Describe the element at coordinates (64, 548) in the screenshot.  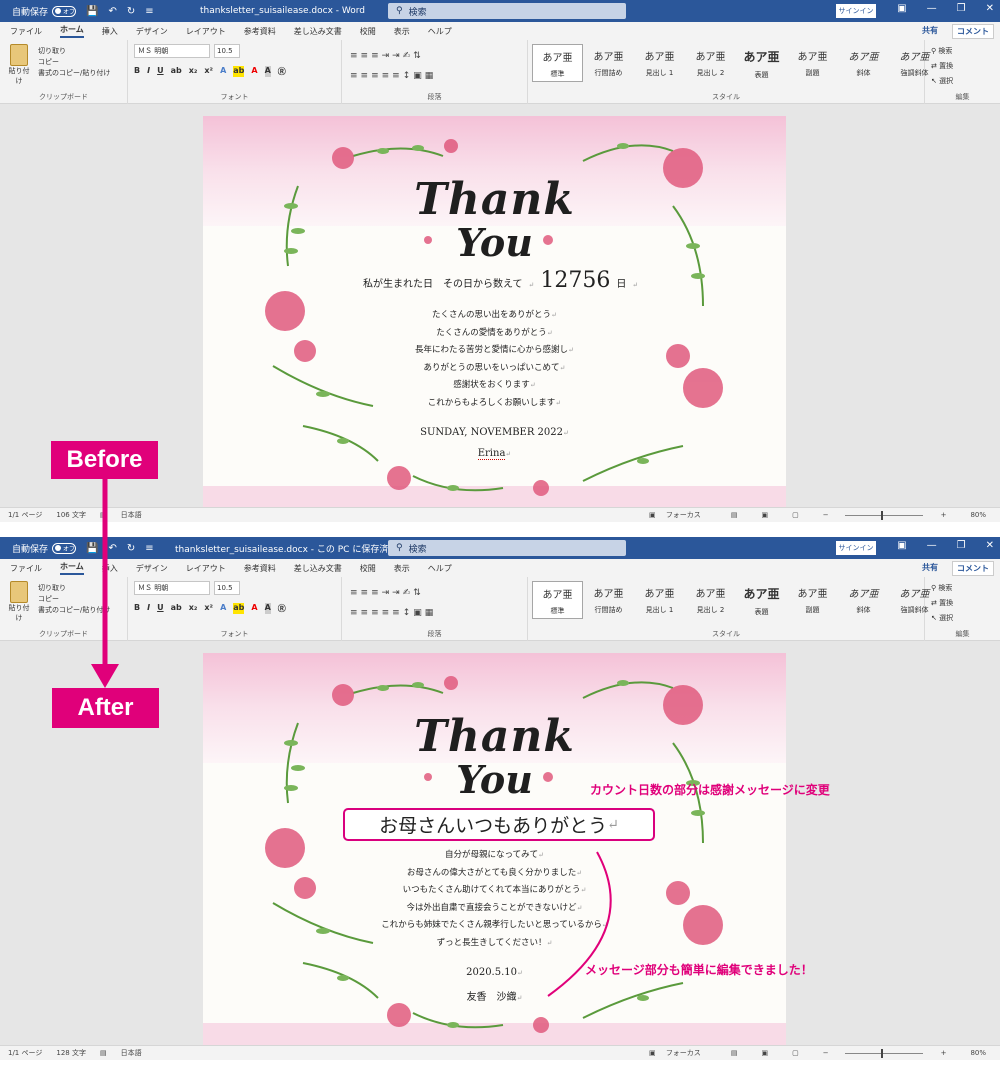
I see `autosave-toggle: オフ` at that location.